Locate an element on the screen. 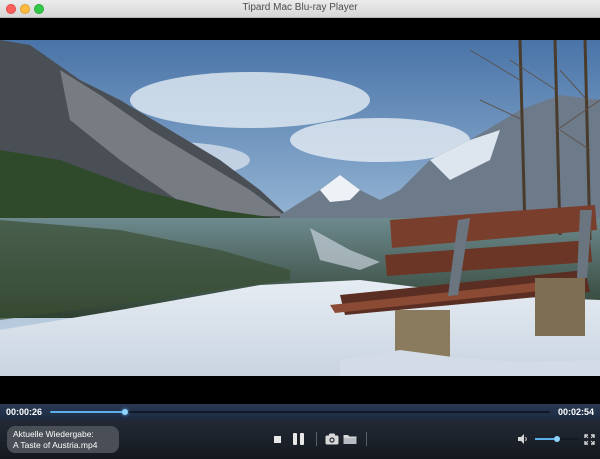  volume-slider is located at coordinates (557, 439).